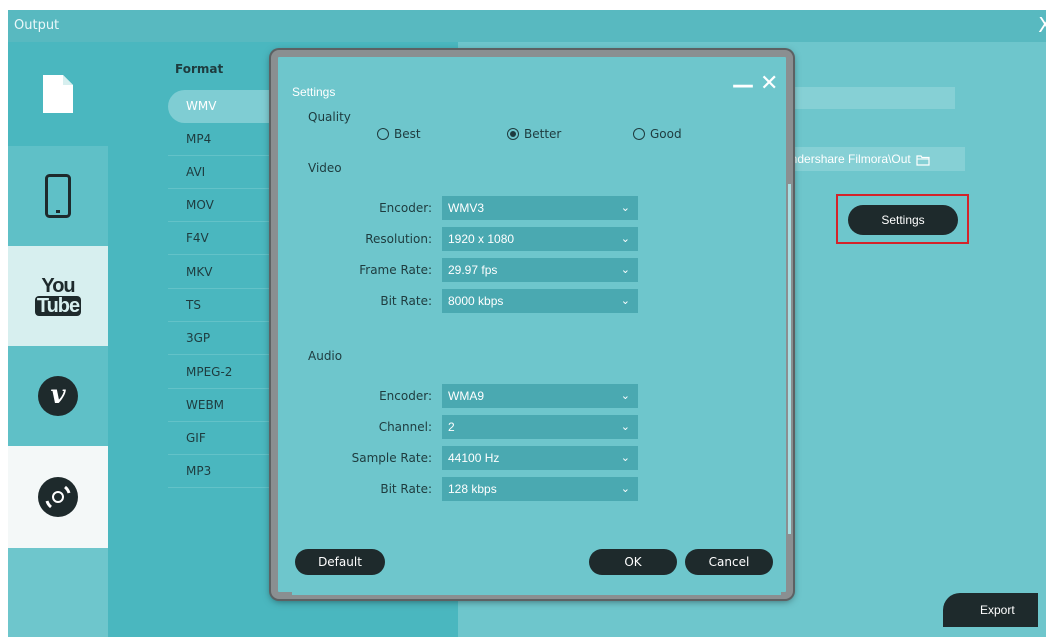 This screenshot has height=637, width=1046. What do you see at coordinates (540, 427) in the screenshot?
I see `audio-channel-select: 2 ⌄` at bounding box center [540, 427].